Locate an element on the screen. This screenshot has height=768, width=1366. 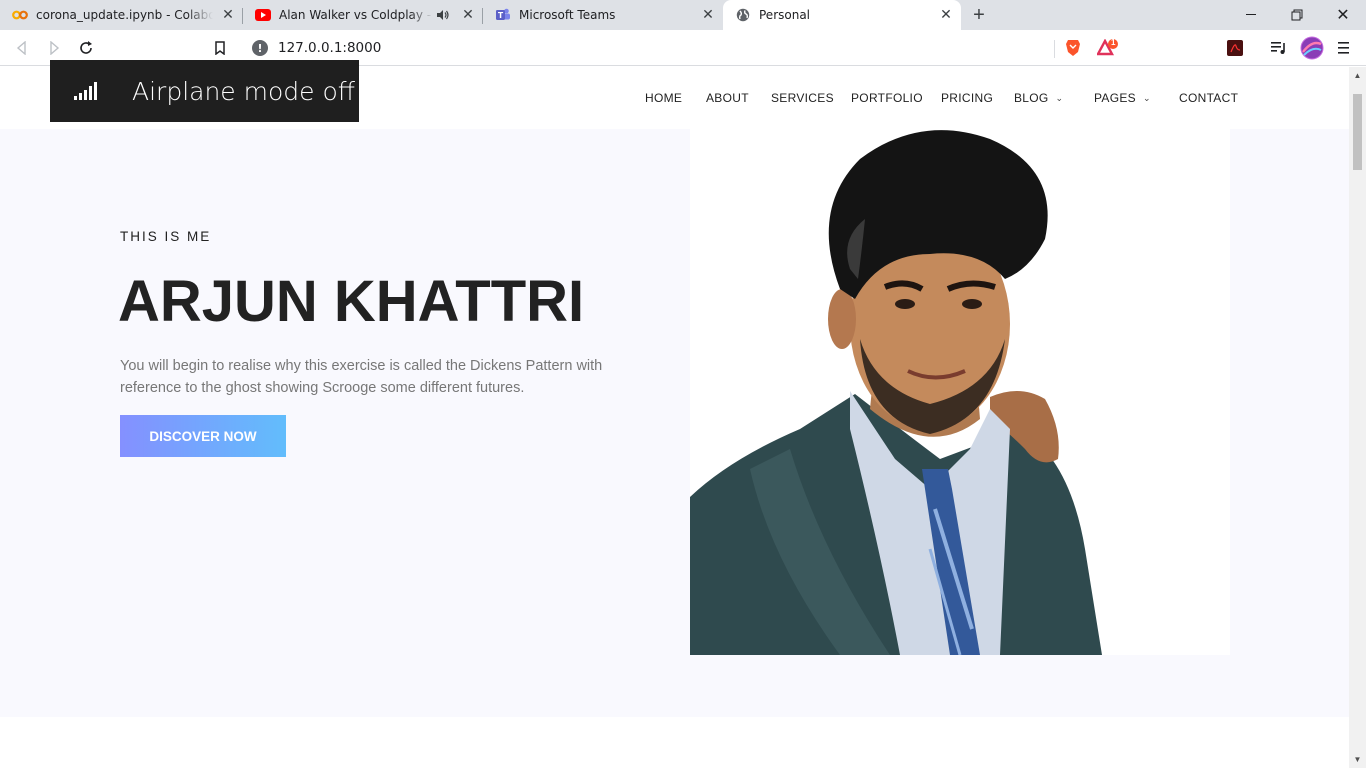
brave-rewards-icon: 1 is located at coordinates (1108, 48).